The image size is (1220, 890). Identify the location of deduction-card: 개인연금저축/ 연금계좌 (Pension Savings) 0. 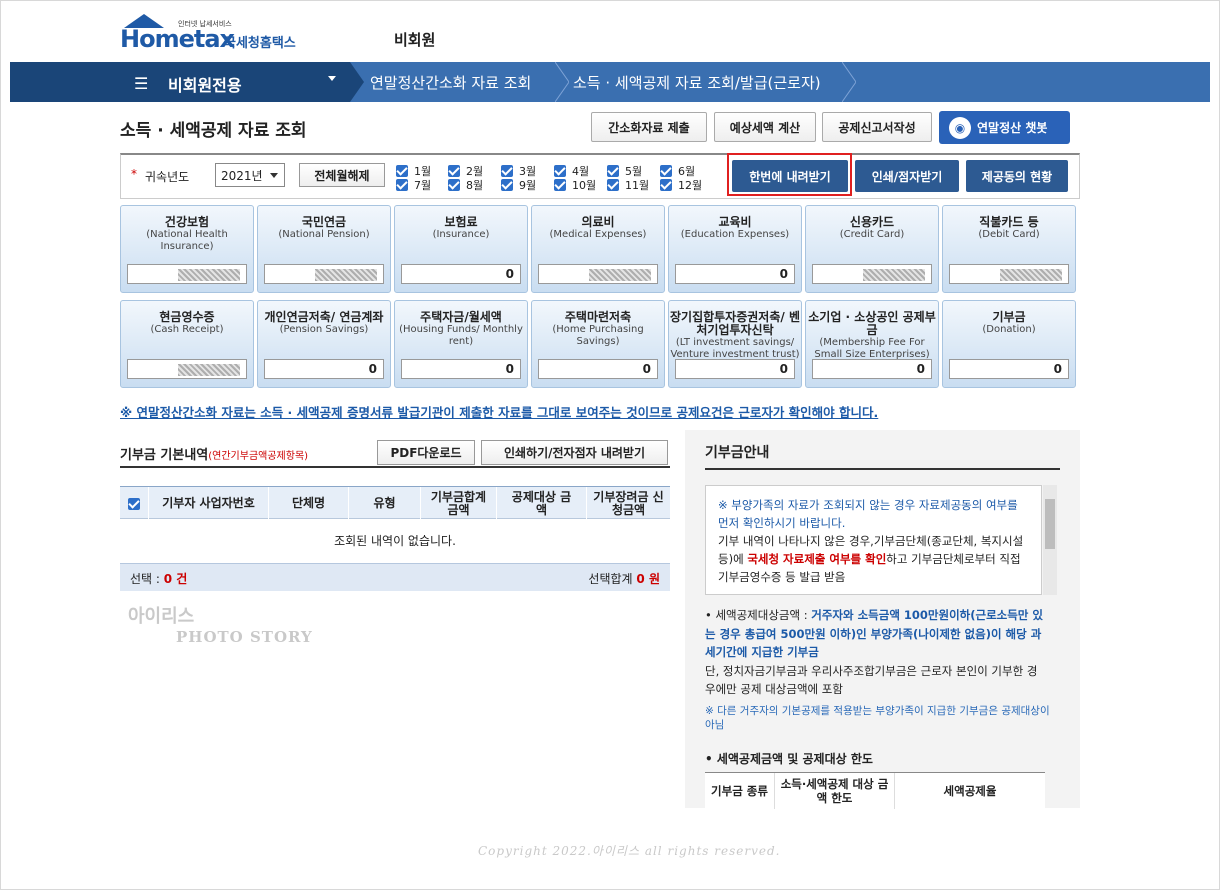
(324, 344).